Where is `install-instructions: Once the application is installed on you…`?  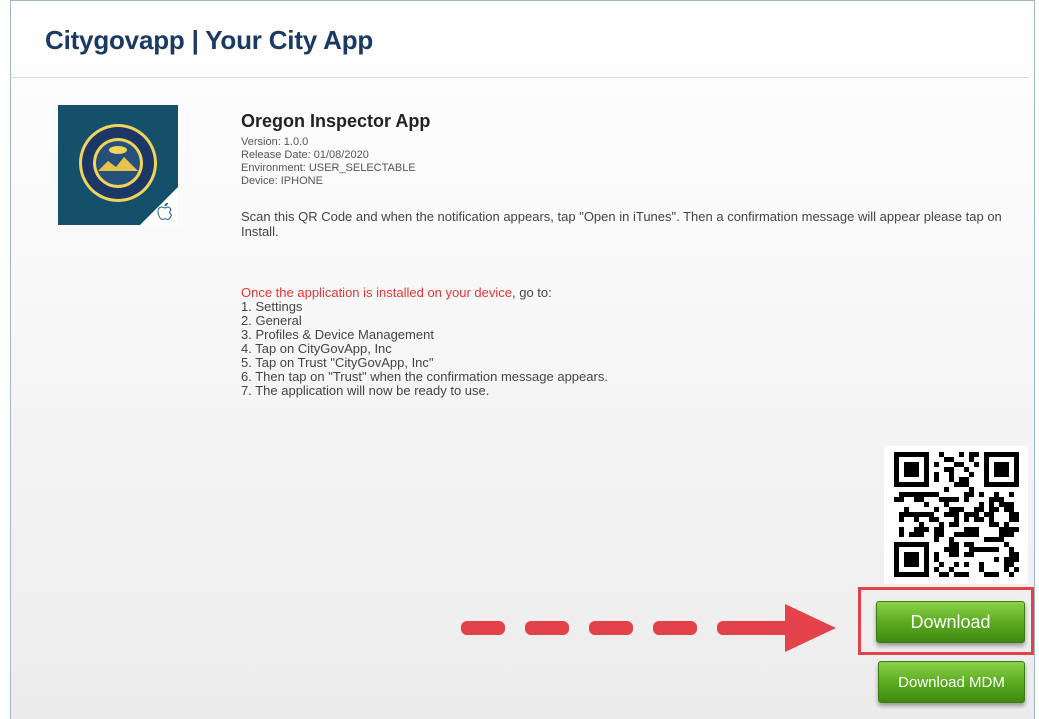 install-instructions: Once the application is installed on you… is located at coordinates (424, 342).